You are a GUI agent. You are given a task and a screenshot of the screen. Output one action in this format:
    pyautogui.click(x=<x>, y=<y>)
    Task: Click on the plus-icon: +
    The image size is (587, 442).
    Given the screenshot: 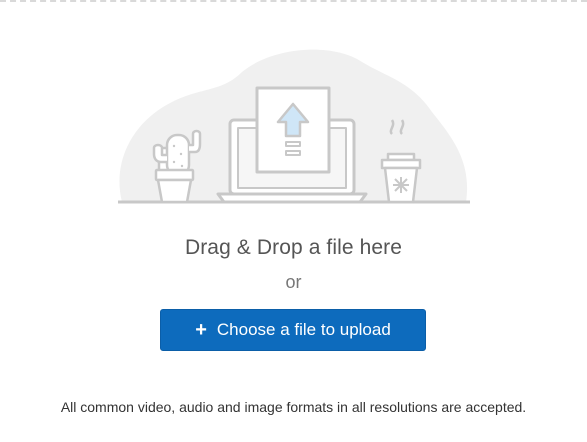 What is the action you would take?
    pyautogui.click(x=201, y=330)
    